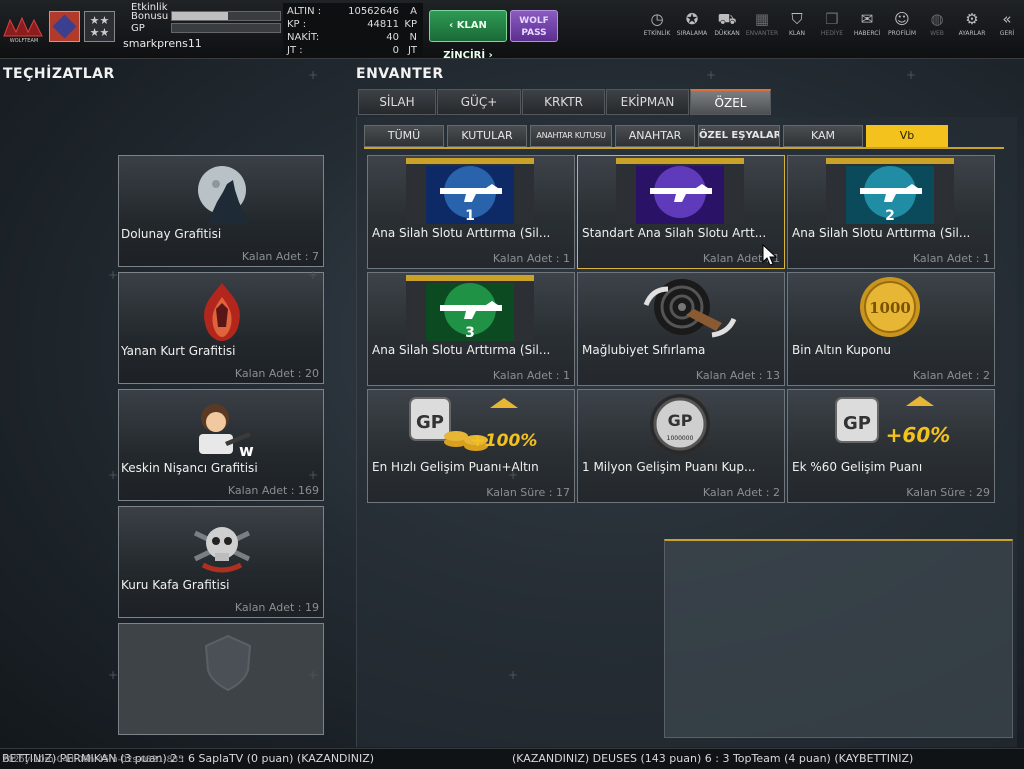  I want to click on tab-ozel: ÖZEL, so click(730, 102).